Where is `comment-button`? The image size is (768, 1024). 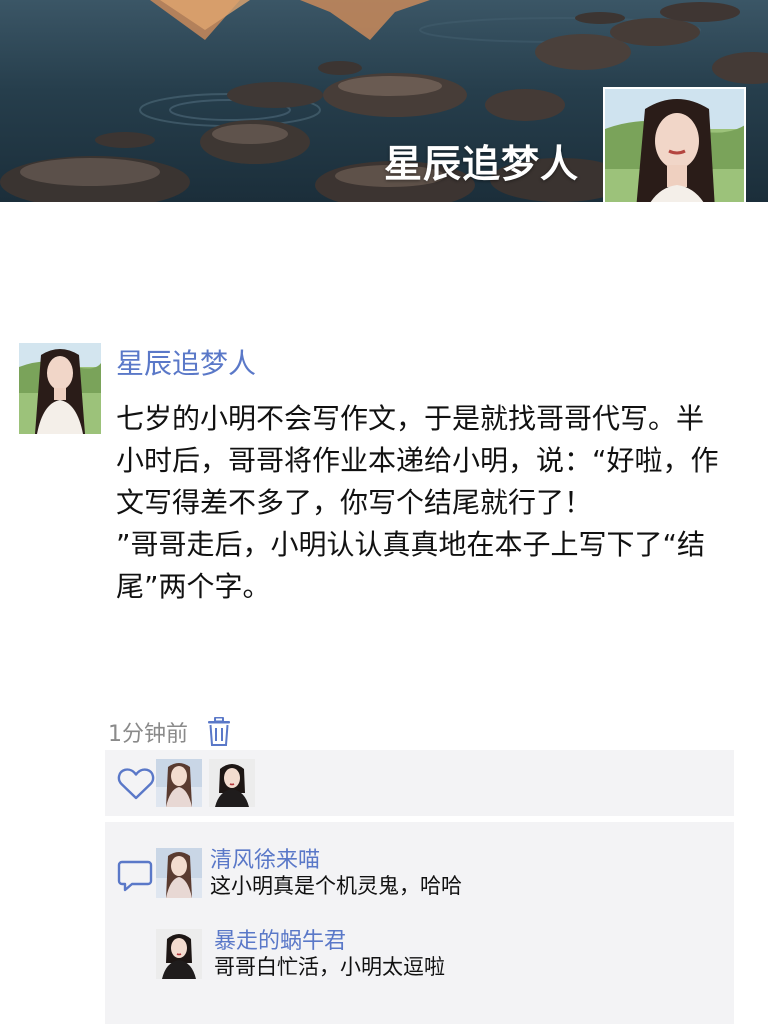
comment-button is located at coordinates (135, 876).